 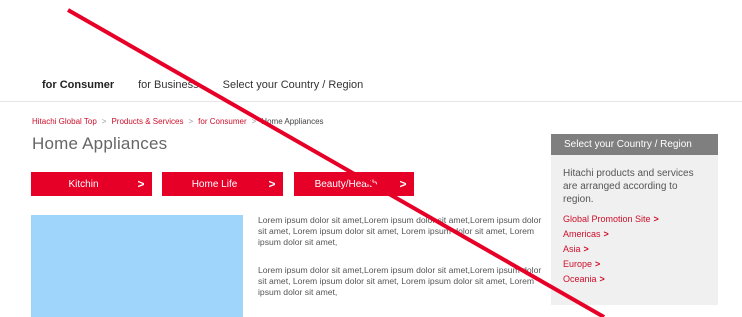 I want to click on breadcrumb-link-products-services: Products & Services, so click(x=147, y=121).